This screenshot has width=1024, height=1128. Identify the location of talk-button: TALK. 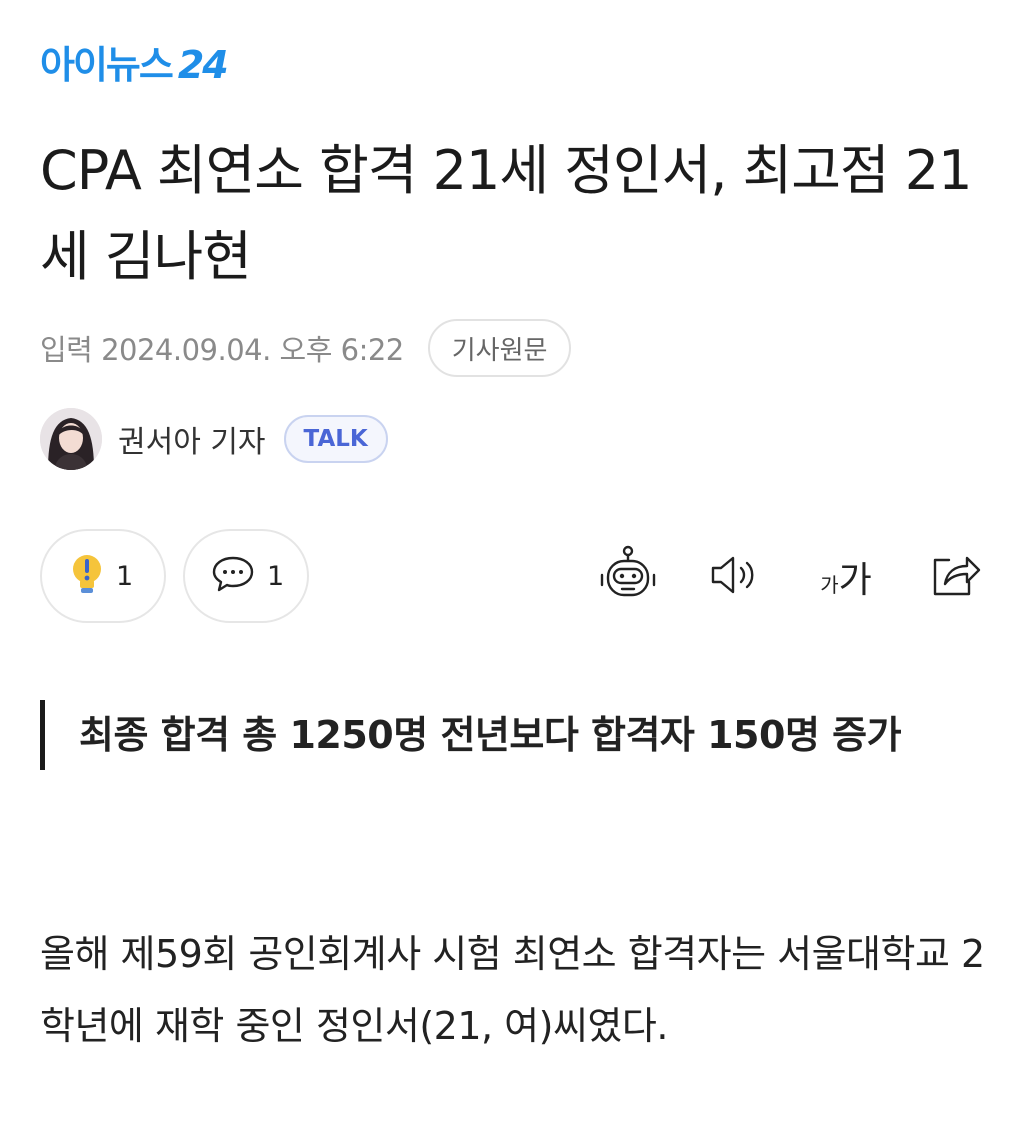
(335, 439).